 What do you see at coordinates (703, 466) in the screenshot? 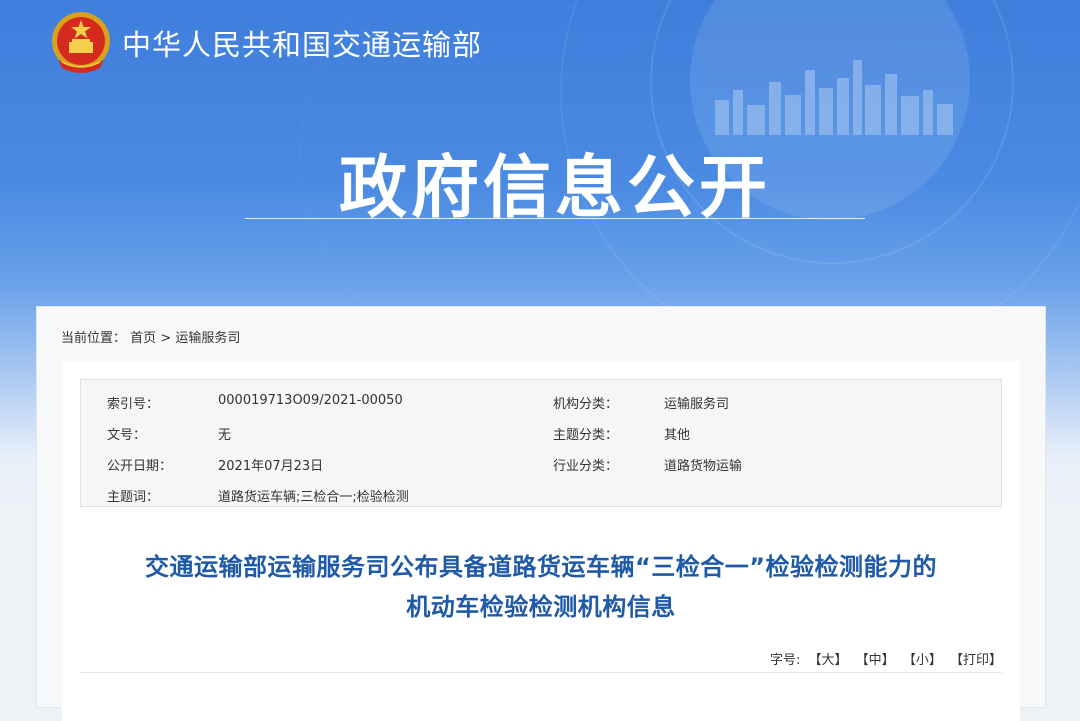
I see `meta-value: 道路货物运输` at bounding box center [703, 466].